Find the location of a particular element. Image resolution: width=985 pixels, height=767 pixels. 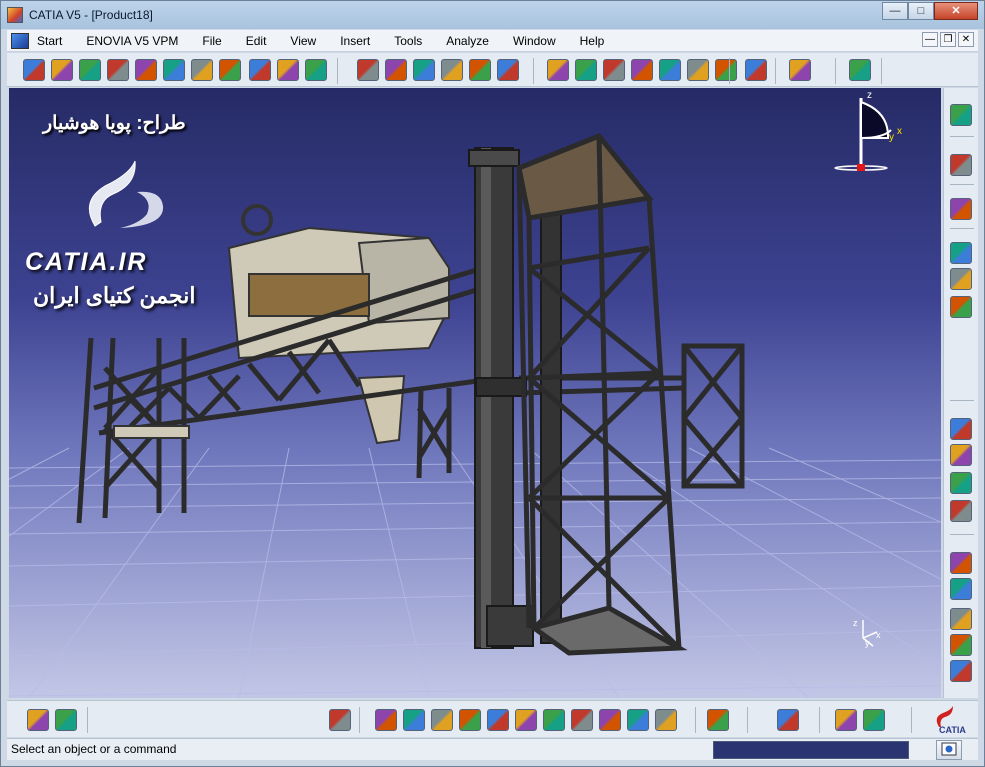

contact-icon is located at coordinates (642, 70).